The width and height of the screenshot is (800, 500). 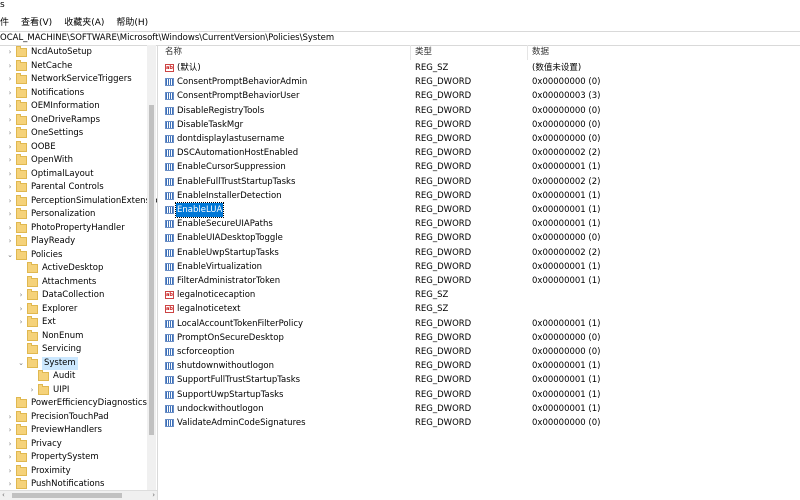 What do you see at coordinates (480, 68) in the screenshot?
I see `registry-value-row: ab (默认) REG_SZ (数值未设置)` at bounding box center [480, 68].